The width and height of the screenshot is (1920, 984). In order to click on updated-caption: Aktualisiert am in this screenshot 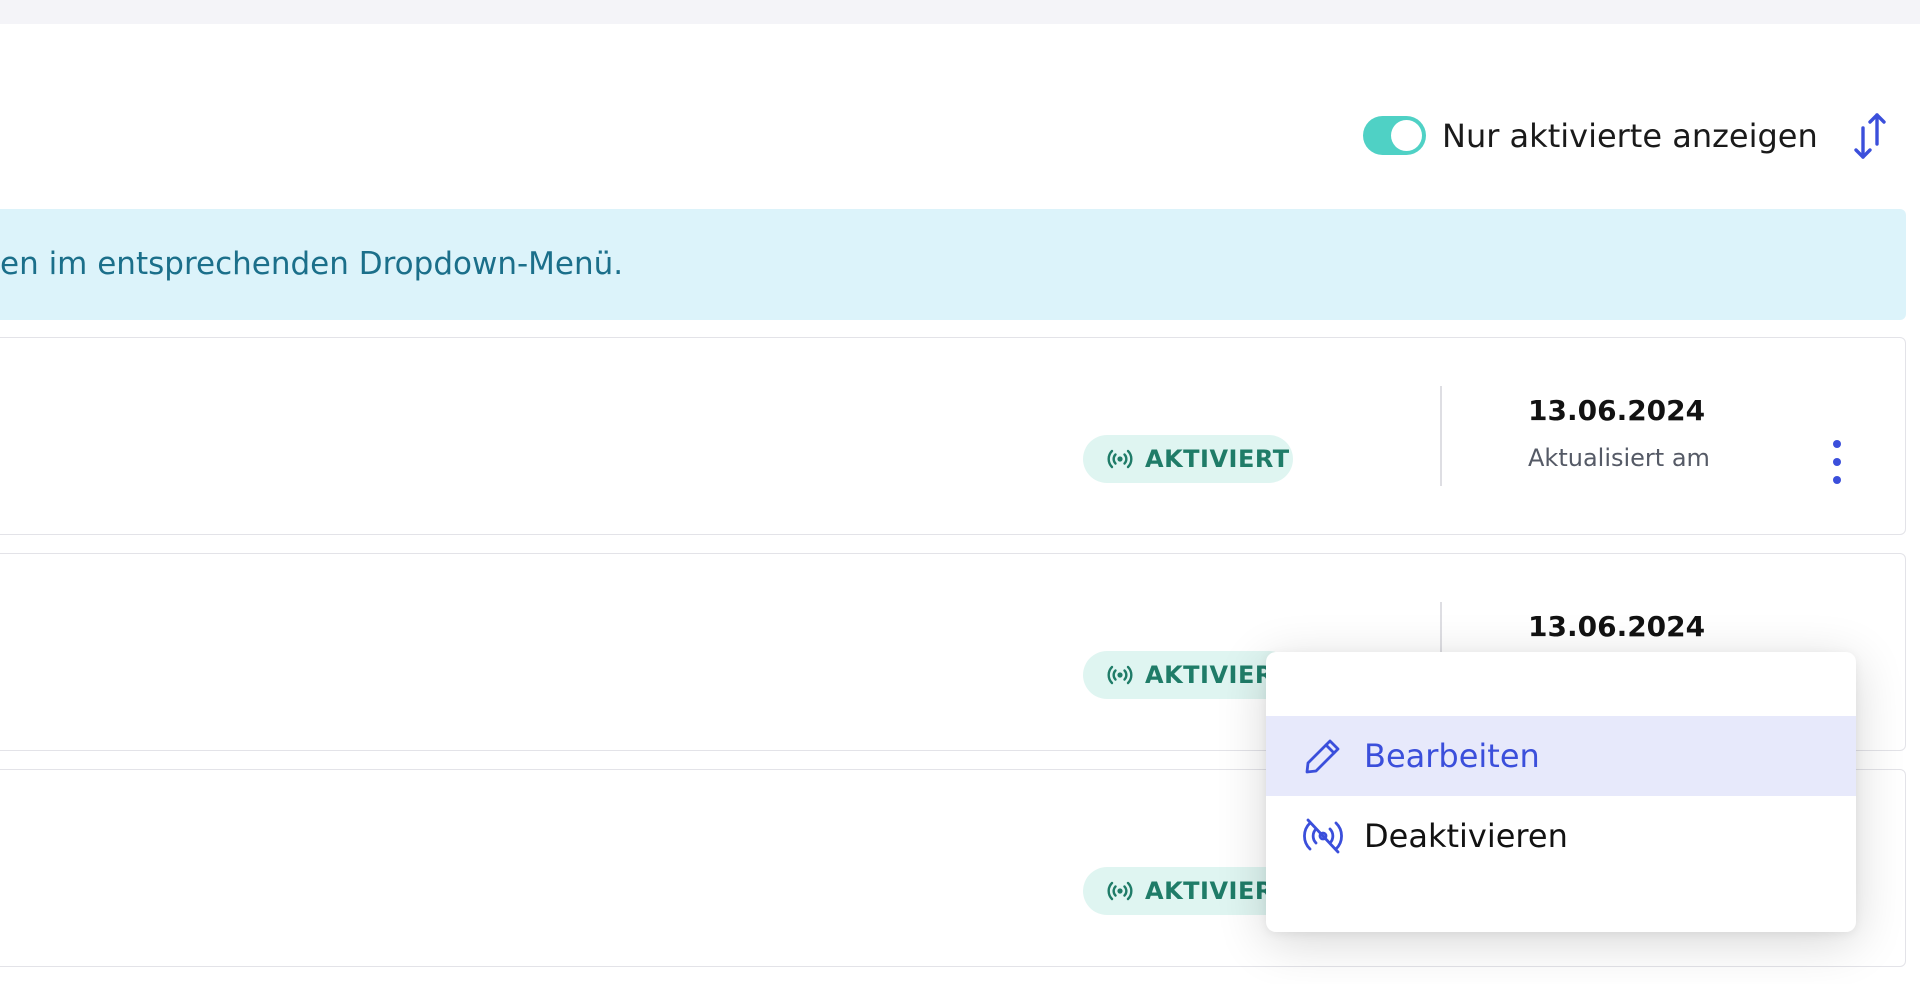, I will do `click(1619, 458)`.